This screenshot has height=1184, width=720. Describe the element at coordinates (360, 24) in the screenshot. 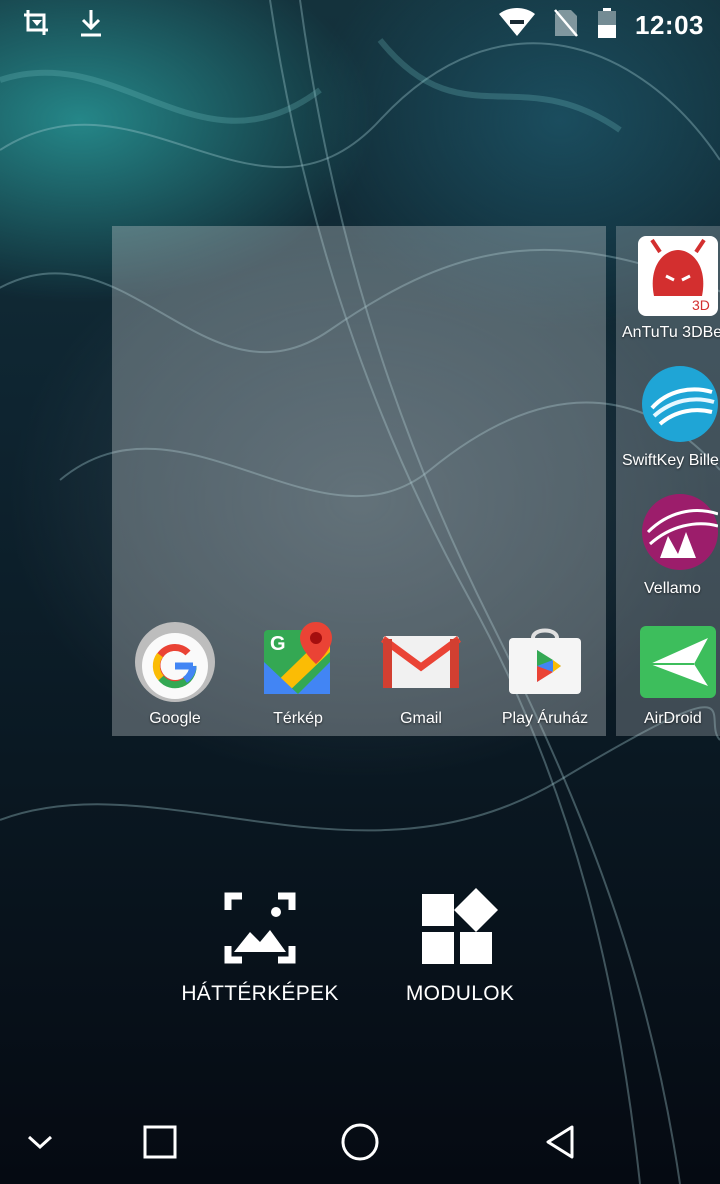

I see `status-bar: 12:03` at that location.